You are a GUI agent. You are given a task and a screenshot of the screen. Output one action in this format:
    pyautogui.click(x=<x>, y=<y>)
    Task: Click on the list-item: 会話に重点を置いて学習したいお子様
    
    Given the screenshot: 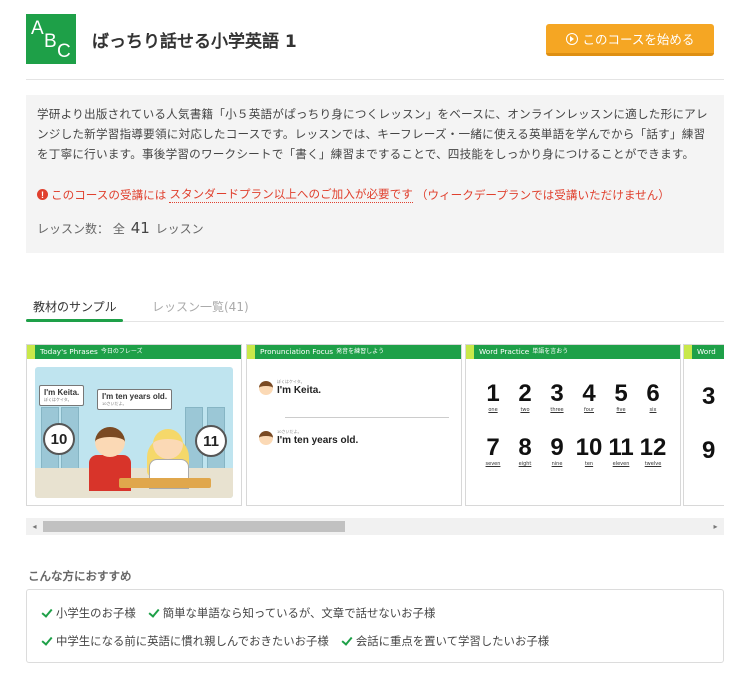 What is the action you would take?
    pyautogui.click(x=445, y=641)
    